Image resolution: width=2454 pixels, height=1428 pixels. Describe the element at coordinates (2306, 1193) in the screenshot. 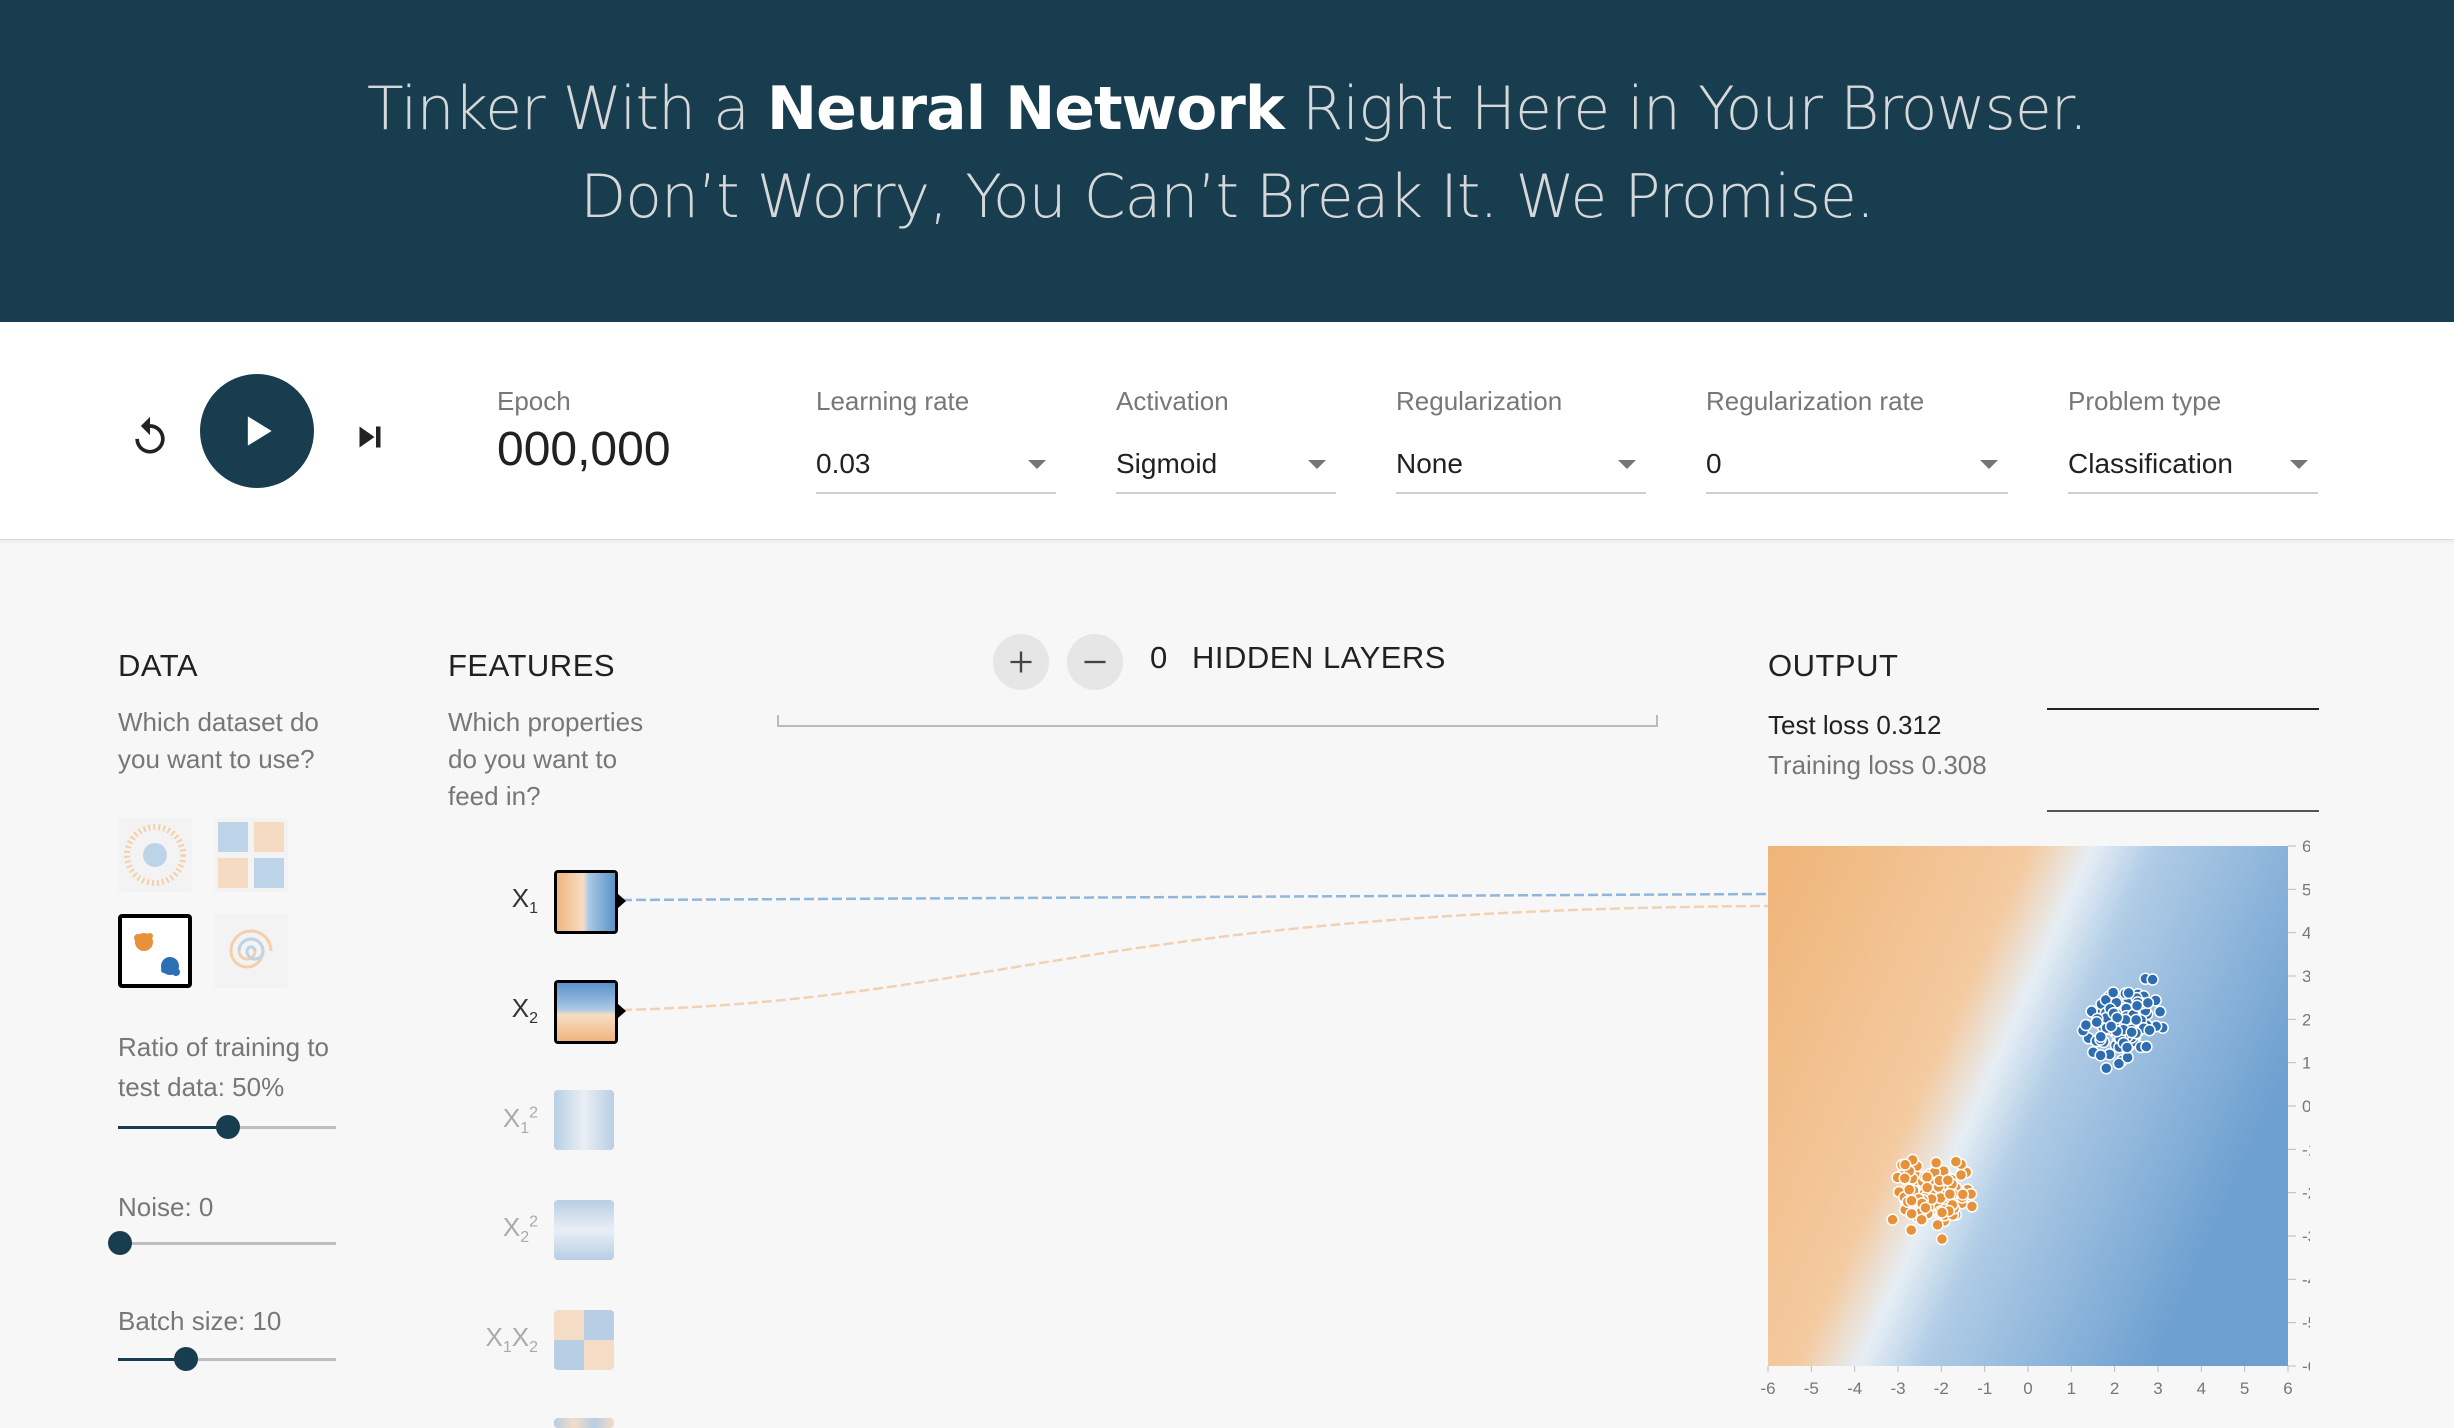

I see `y-tick-label: -2` at that location.